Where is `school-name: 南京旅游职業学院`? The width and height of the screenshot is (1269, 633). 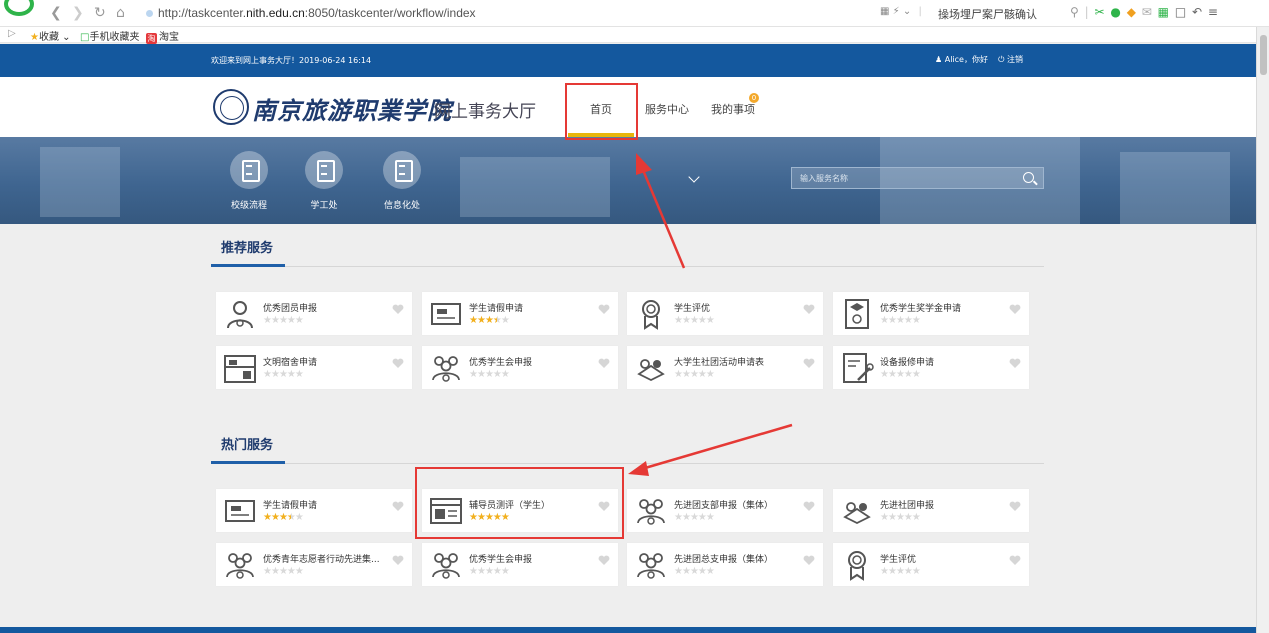 school-name: 南京旅游职業学院 is located at coordinates (352, 108).